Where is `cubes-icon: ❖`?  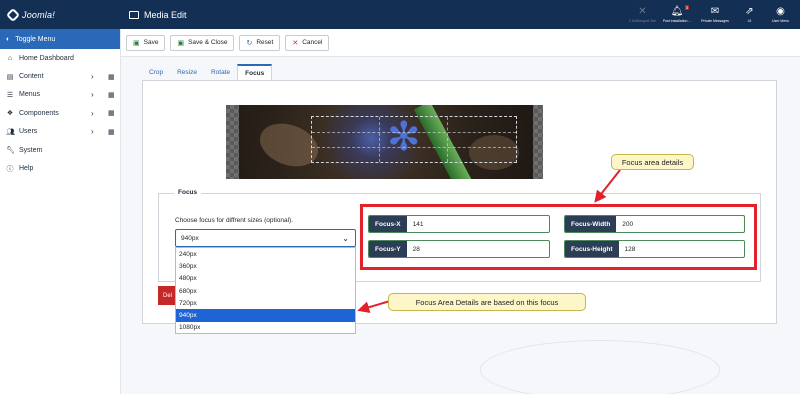 cubes-icon: ❖ is located at coordinates (10, 114).